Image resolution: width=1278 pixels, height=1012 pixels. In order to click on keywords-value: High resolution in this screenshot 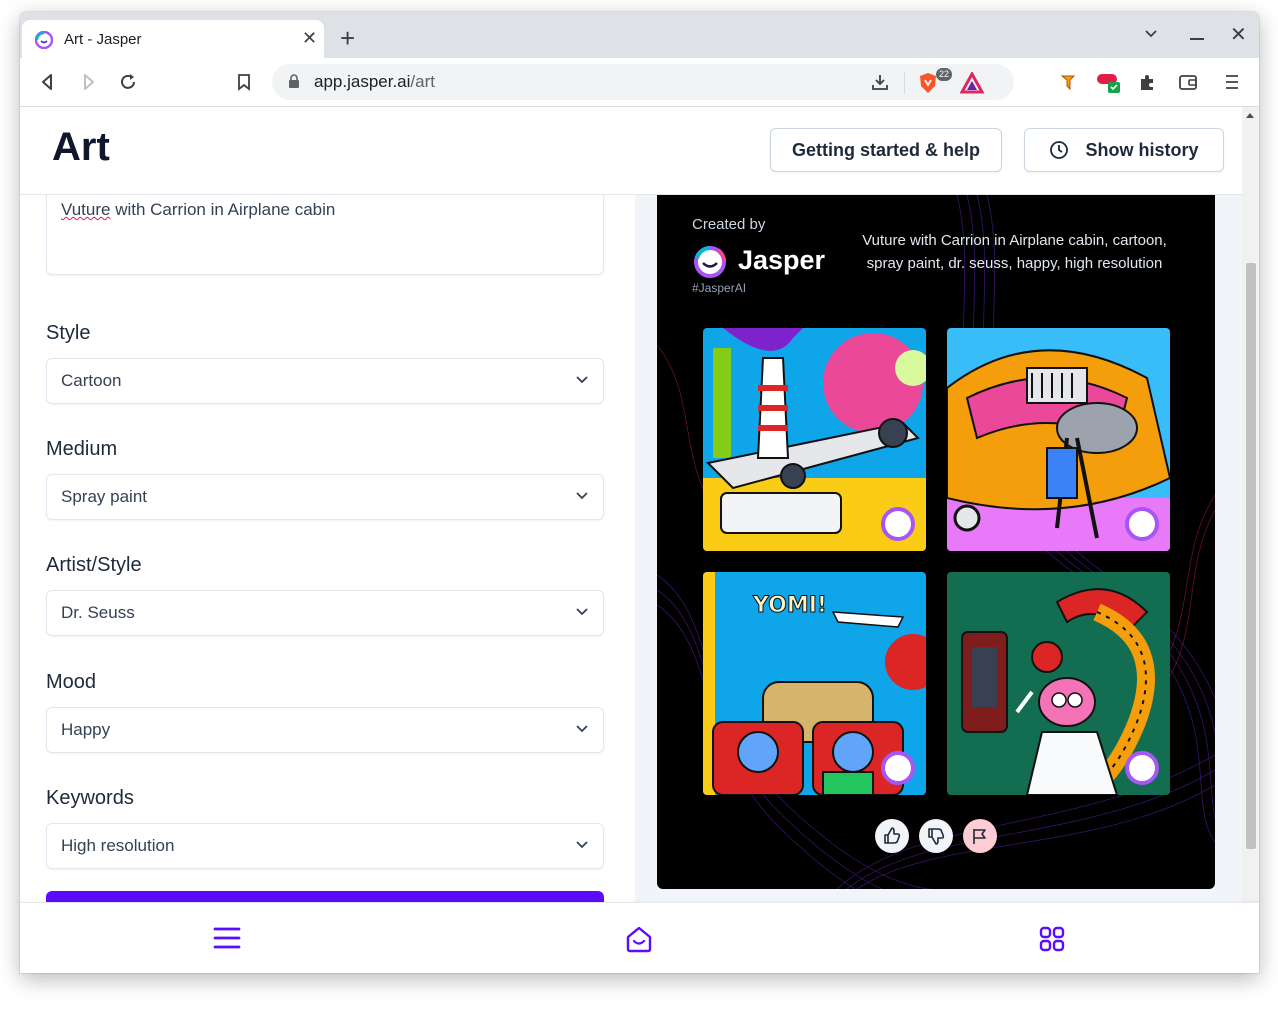, I will do `click(118, 845)`.